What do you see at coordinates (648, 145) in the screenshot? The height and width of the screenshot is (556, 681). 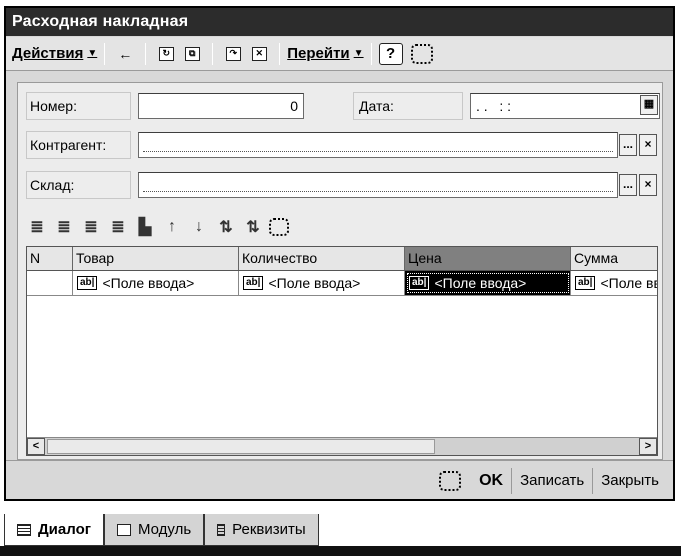 I see `counterparty-clear-button: ×` at bounding box center [648, 145].